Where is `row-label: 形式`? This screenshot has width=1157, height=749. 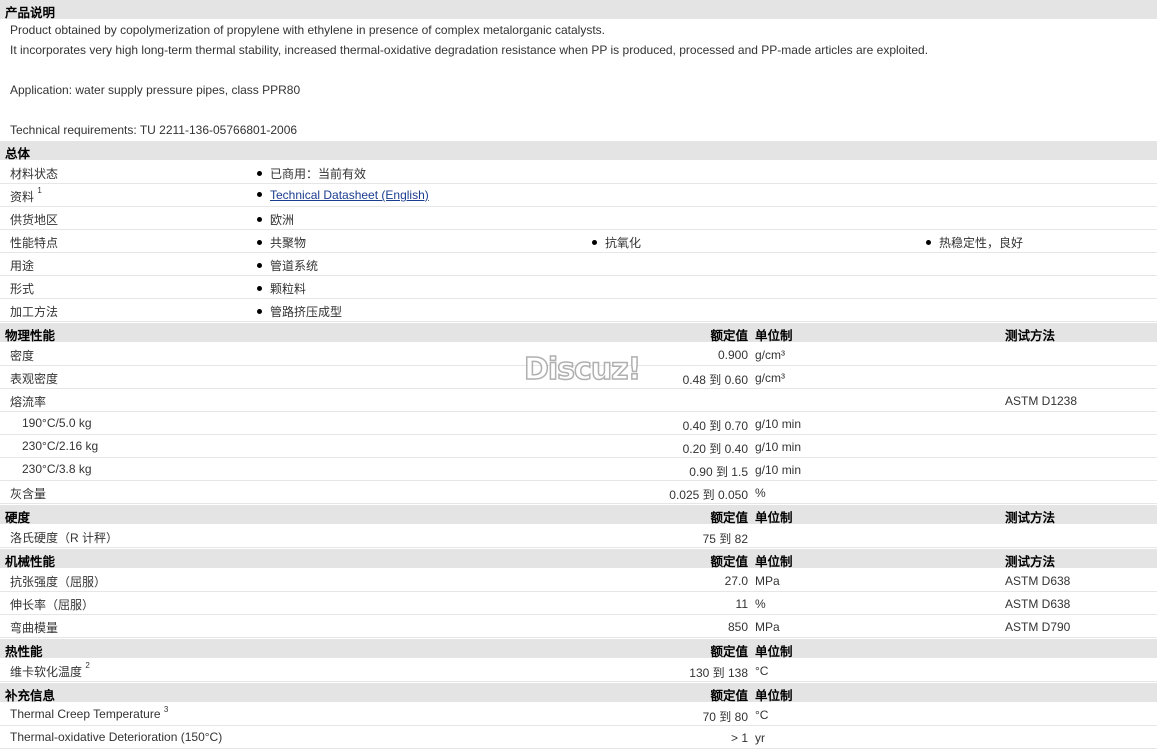
row-label: 形式 is located at coordinates (22, 288).